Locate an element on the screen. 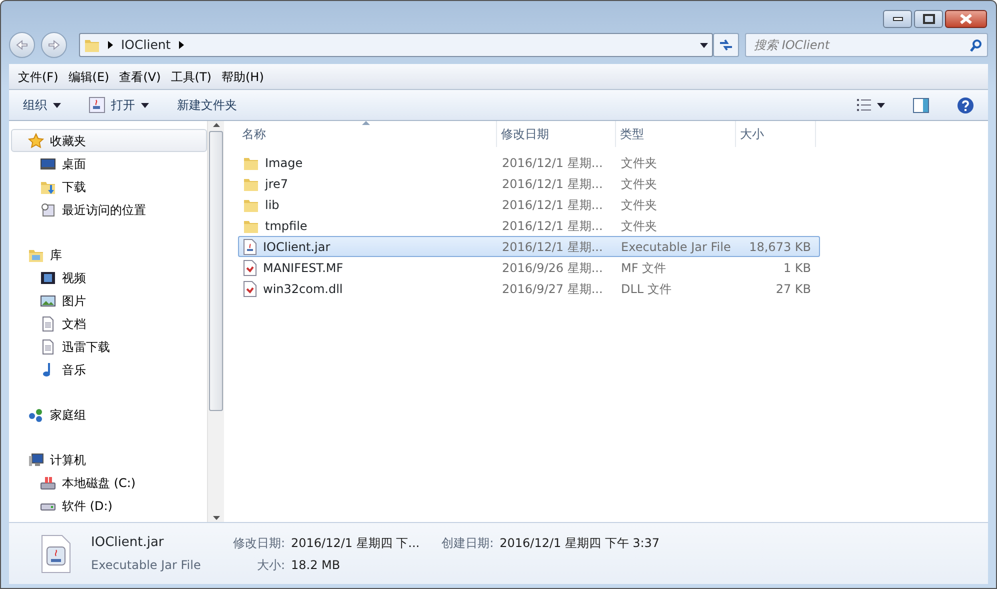  back-button is located at coordinates (22, 45).